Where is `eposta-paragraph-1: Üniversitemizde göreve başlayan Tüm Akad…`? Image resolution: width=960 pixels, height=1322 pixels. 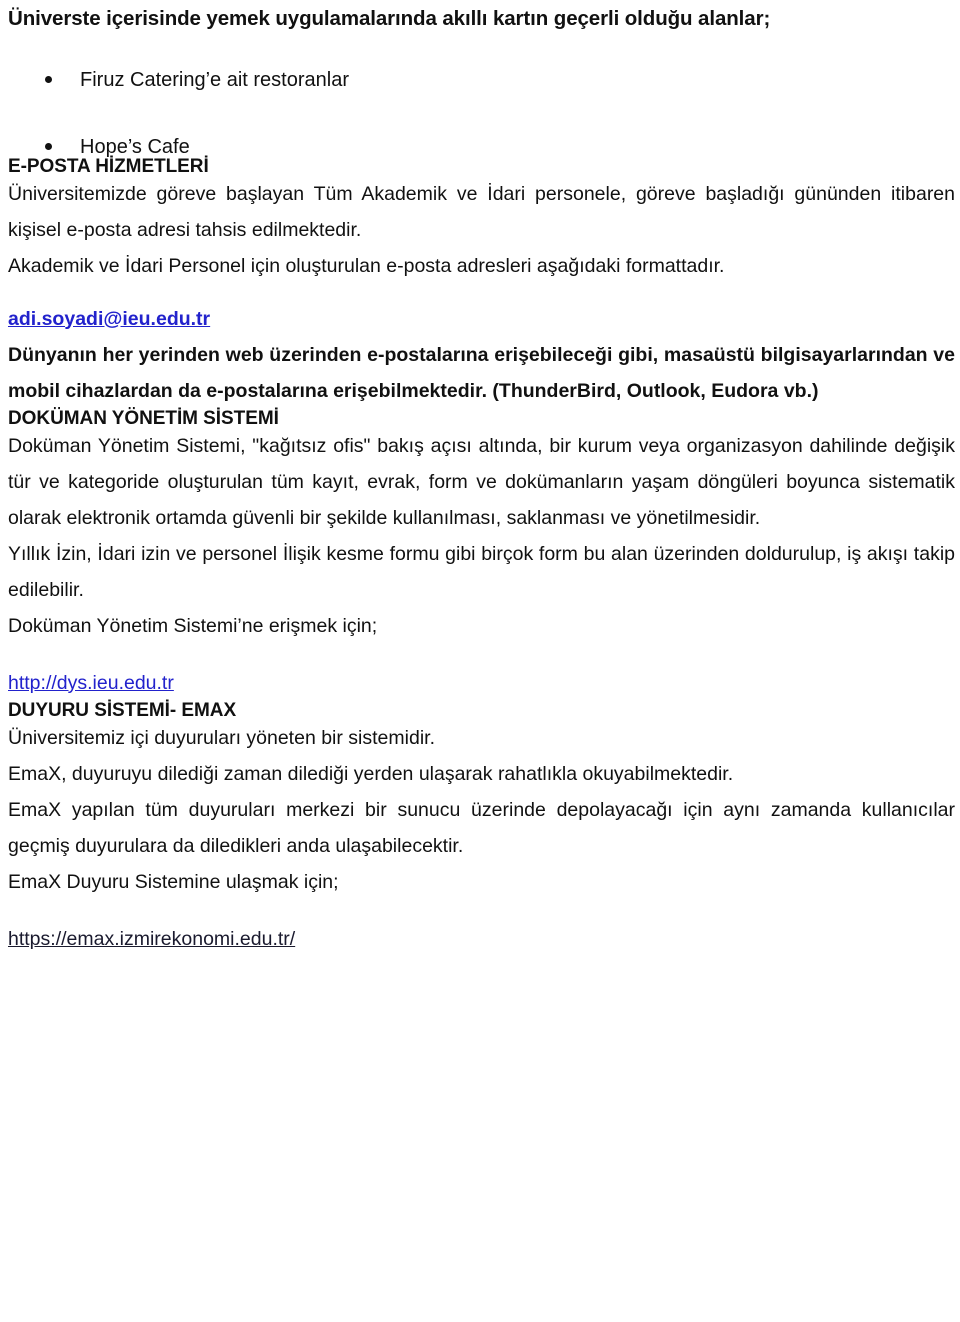 eposta-paragraph-1: Üniversitemizde göreve başlayan Tüm Akad… is located at coordinates (481, 211).